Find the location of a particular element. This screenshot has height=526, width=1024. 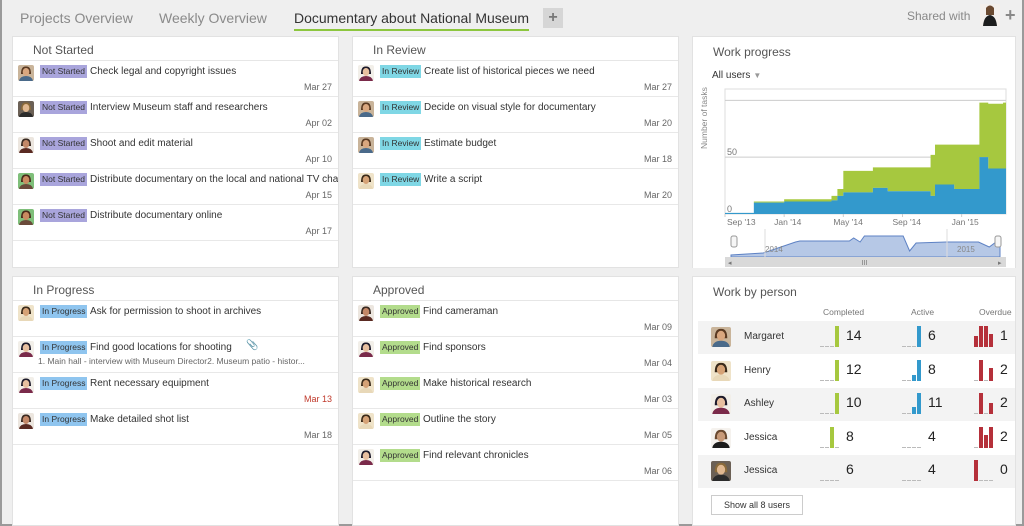

task-title: Outline the story is located at coordinates (459, 419).